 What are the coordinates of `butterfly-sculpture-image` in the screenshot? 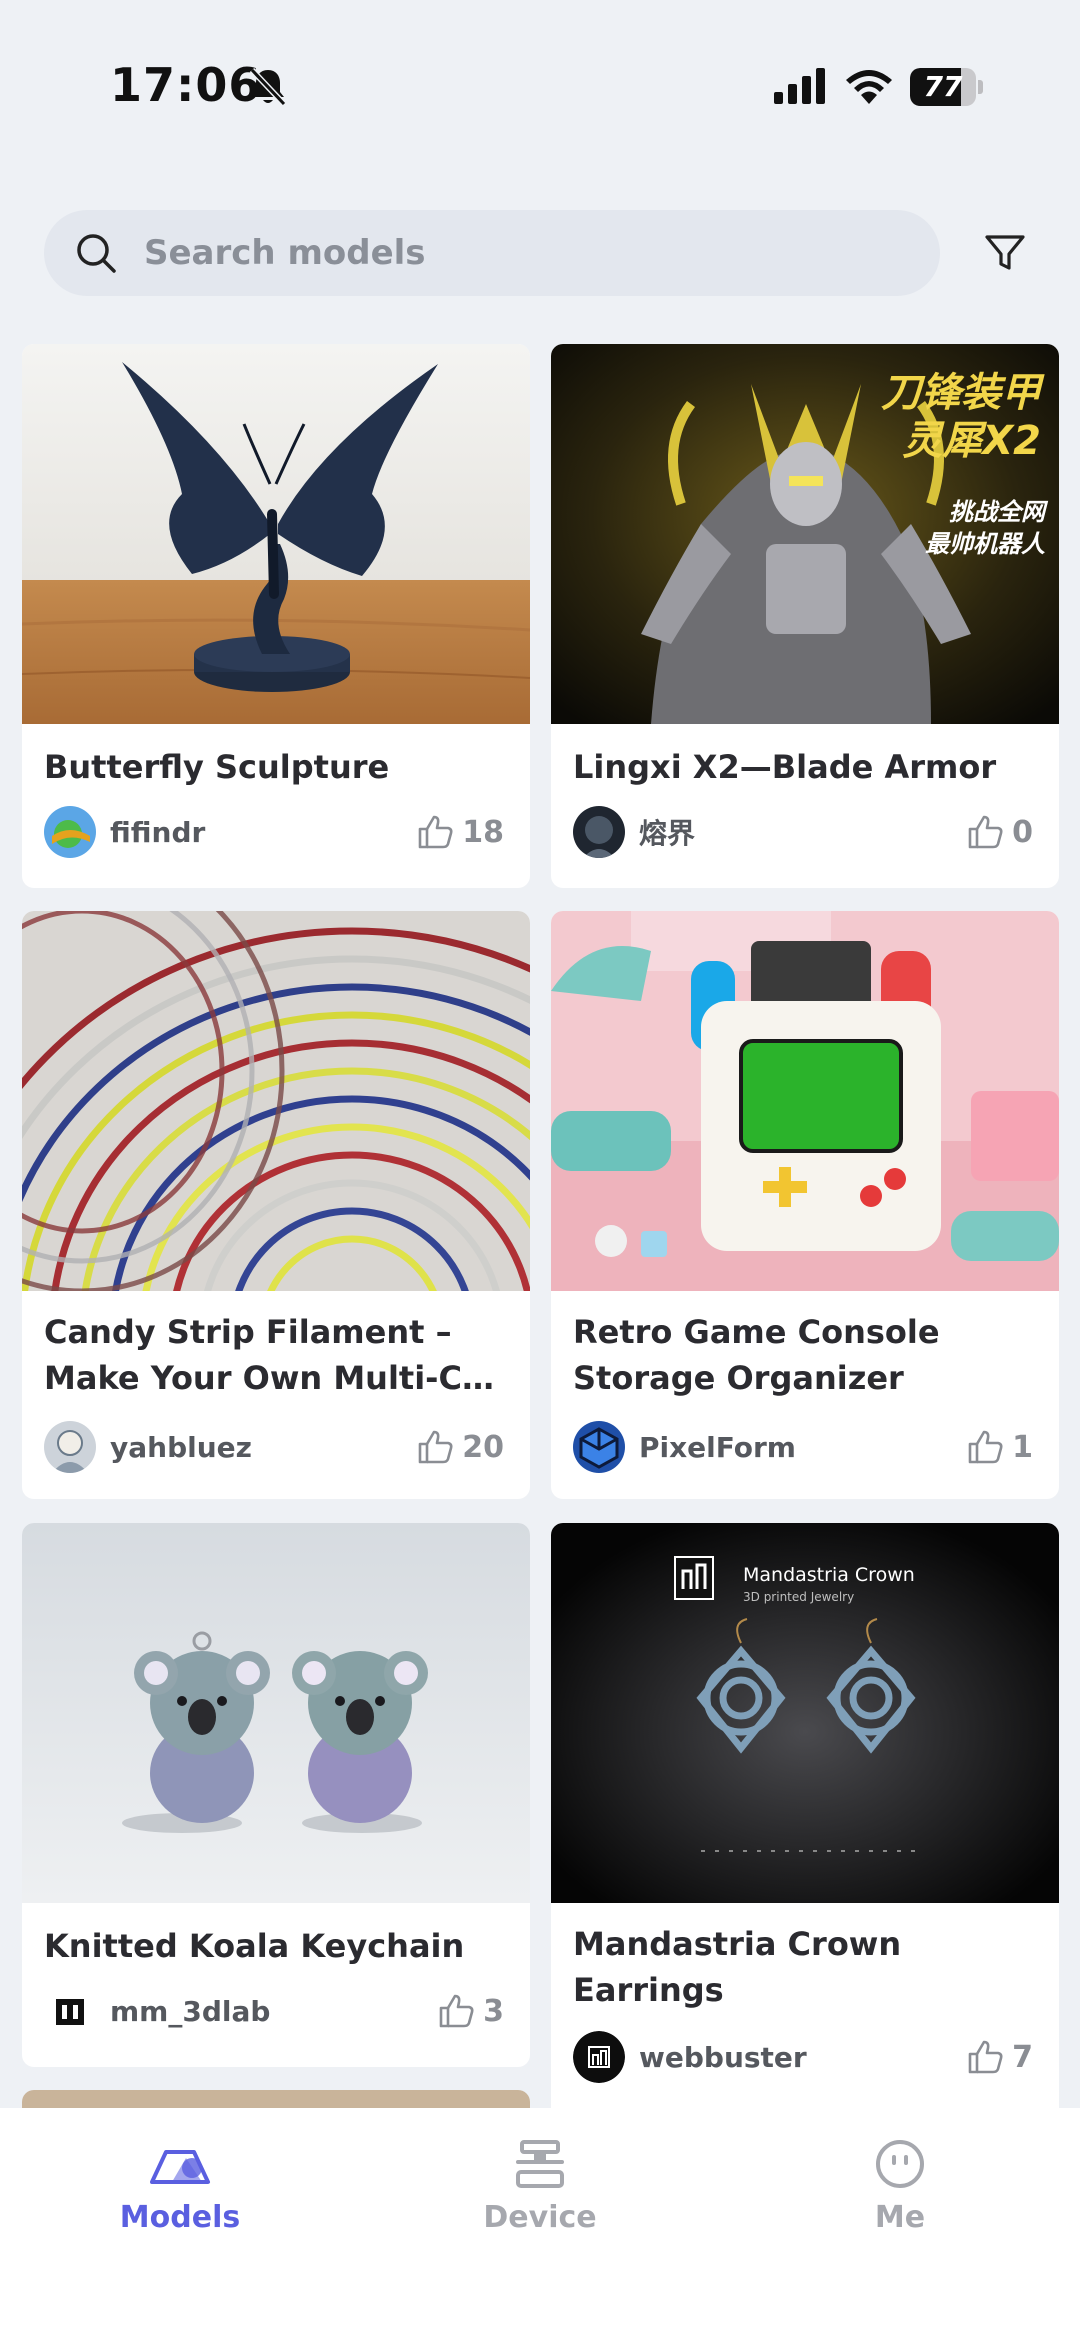 It's located at (276, 534).